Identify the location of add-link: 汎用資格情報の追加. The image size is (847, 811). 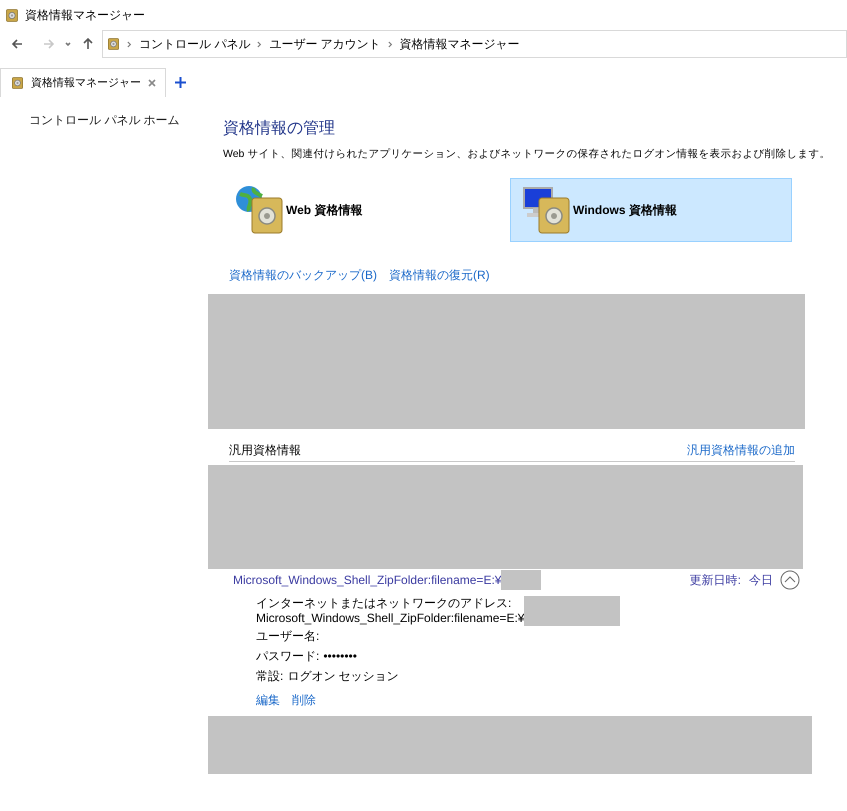
(741, 449).